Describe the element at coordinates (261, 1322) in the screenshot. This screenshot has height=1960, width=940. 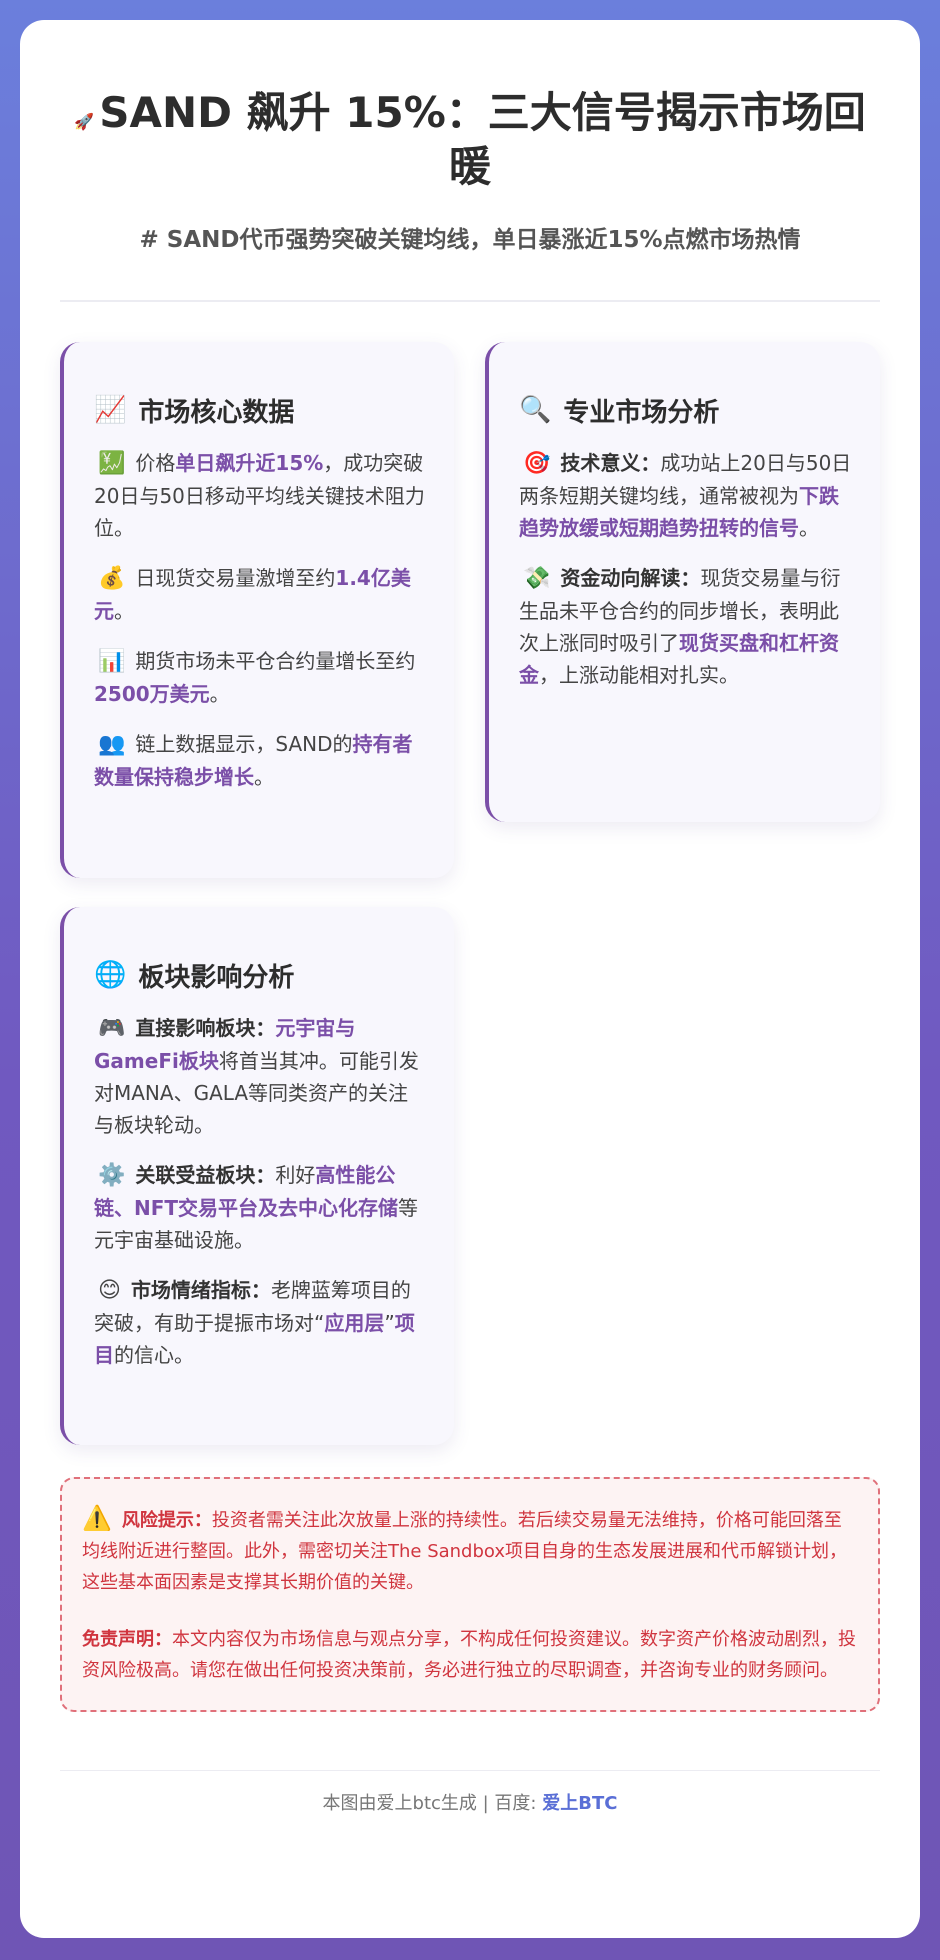
I see `list-item: 😊 市场情绪指标：老牌蓝筹项目的突破，有助于提振市场对“应用层”项目的信心。` at that location.